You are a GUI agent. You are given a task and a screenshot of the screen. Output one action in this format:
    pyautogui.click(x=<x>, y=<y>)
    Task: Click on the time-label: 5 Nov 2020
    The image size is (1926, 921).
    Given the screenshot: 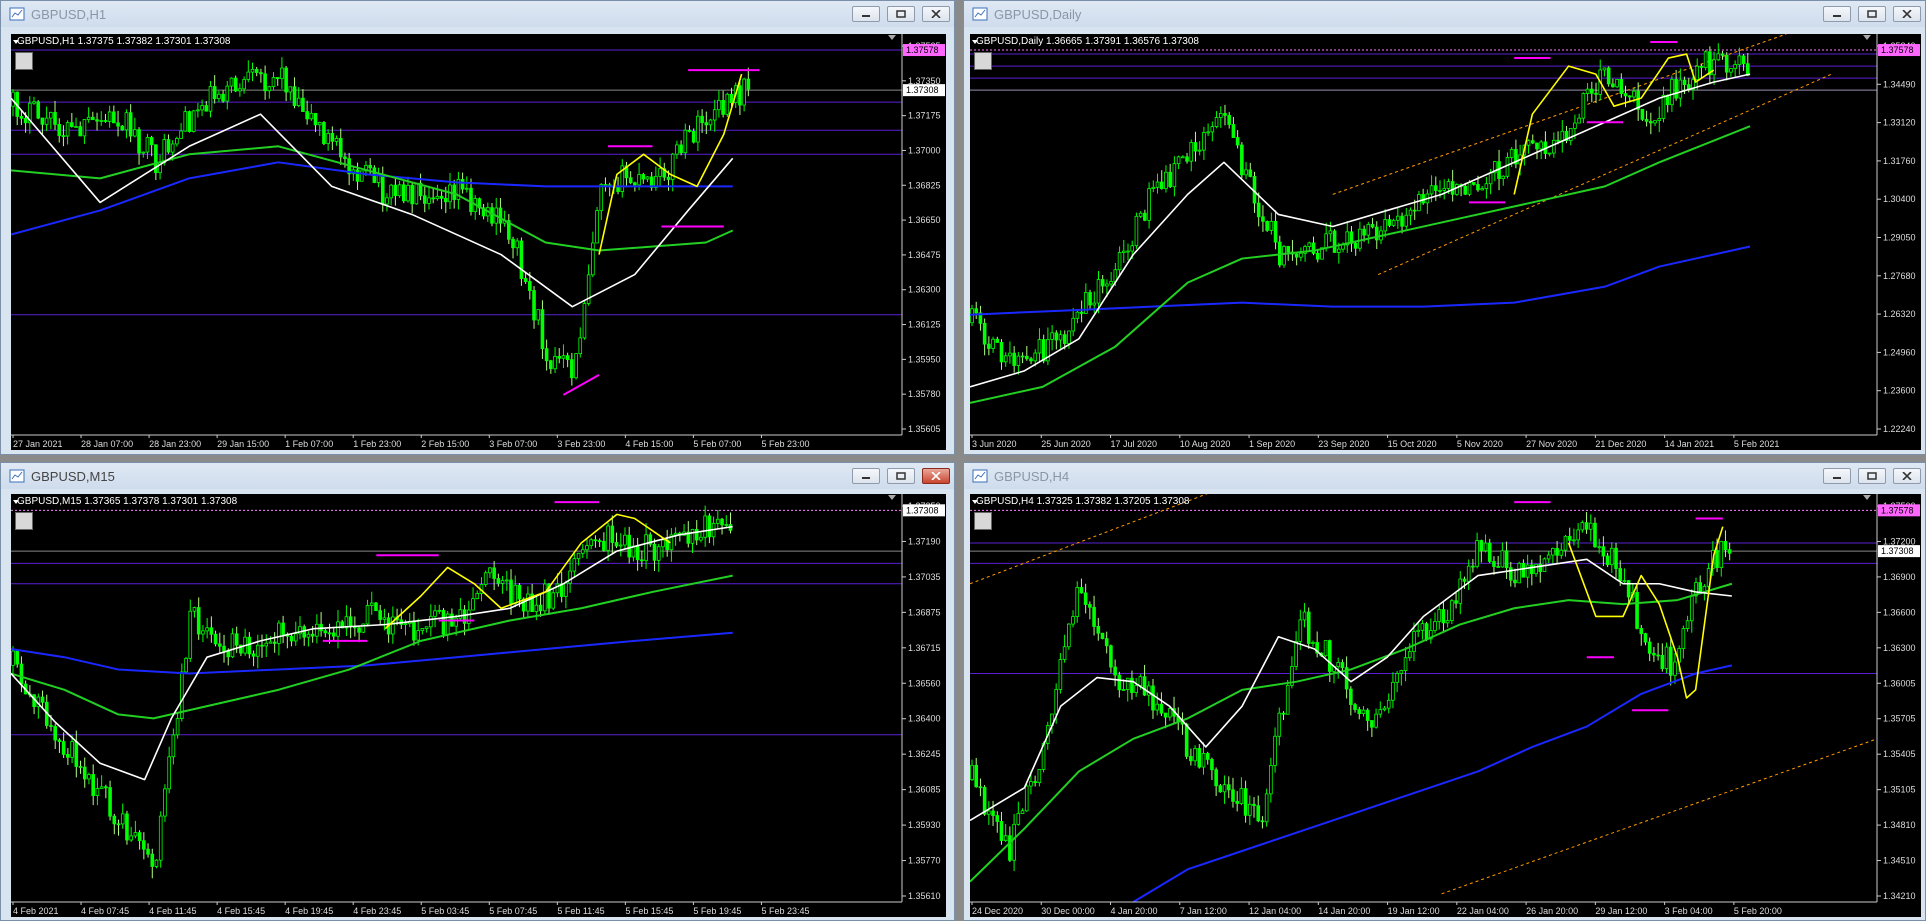 What is the action you would take?
    pyautogui.click(x=1480, y=444)
    